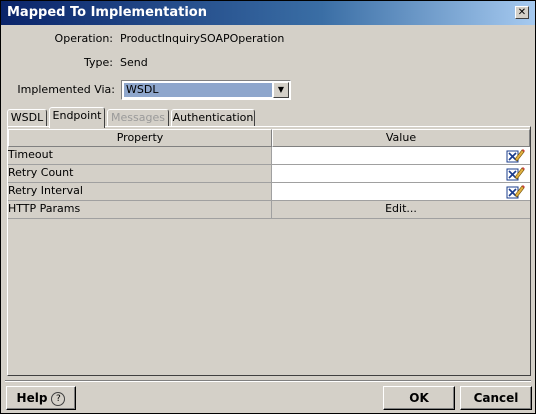 Image resolution: width=536 pixels, height=414 pixels. What do you see at coordinates (496, 398) in the screenshot?
I see `cancel-button: Cancel` at bounding box center [496, 398].